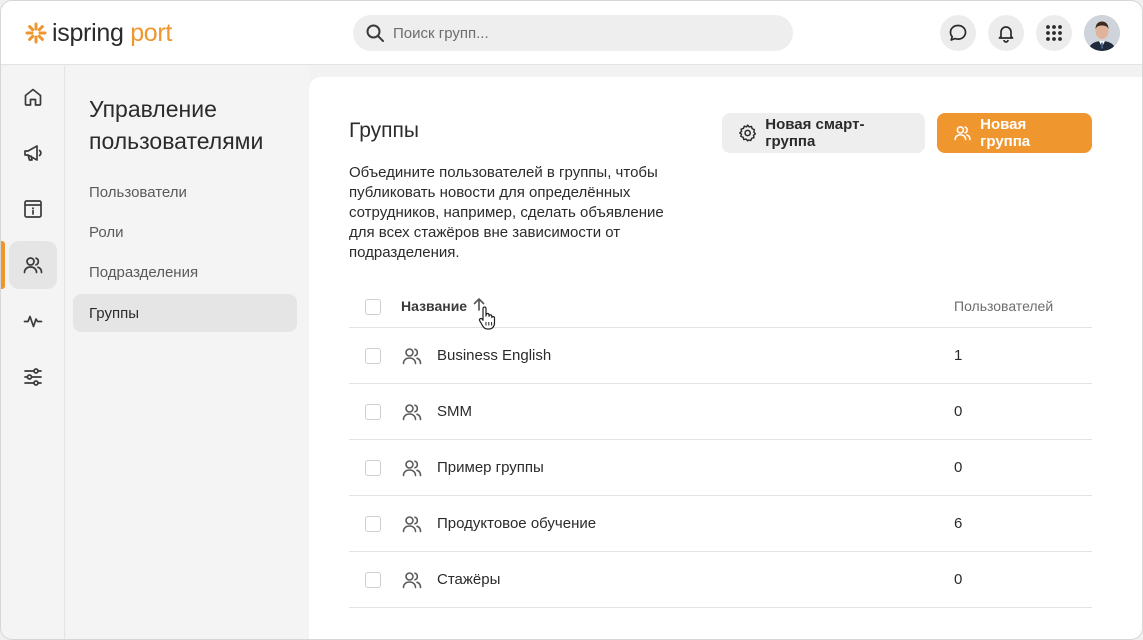 This screenshot has height=640, width=1143. I want to click on rail-item-home, so click(33, 97).